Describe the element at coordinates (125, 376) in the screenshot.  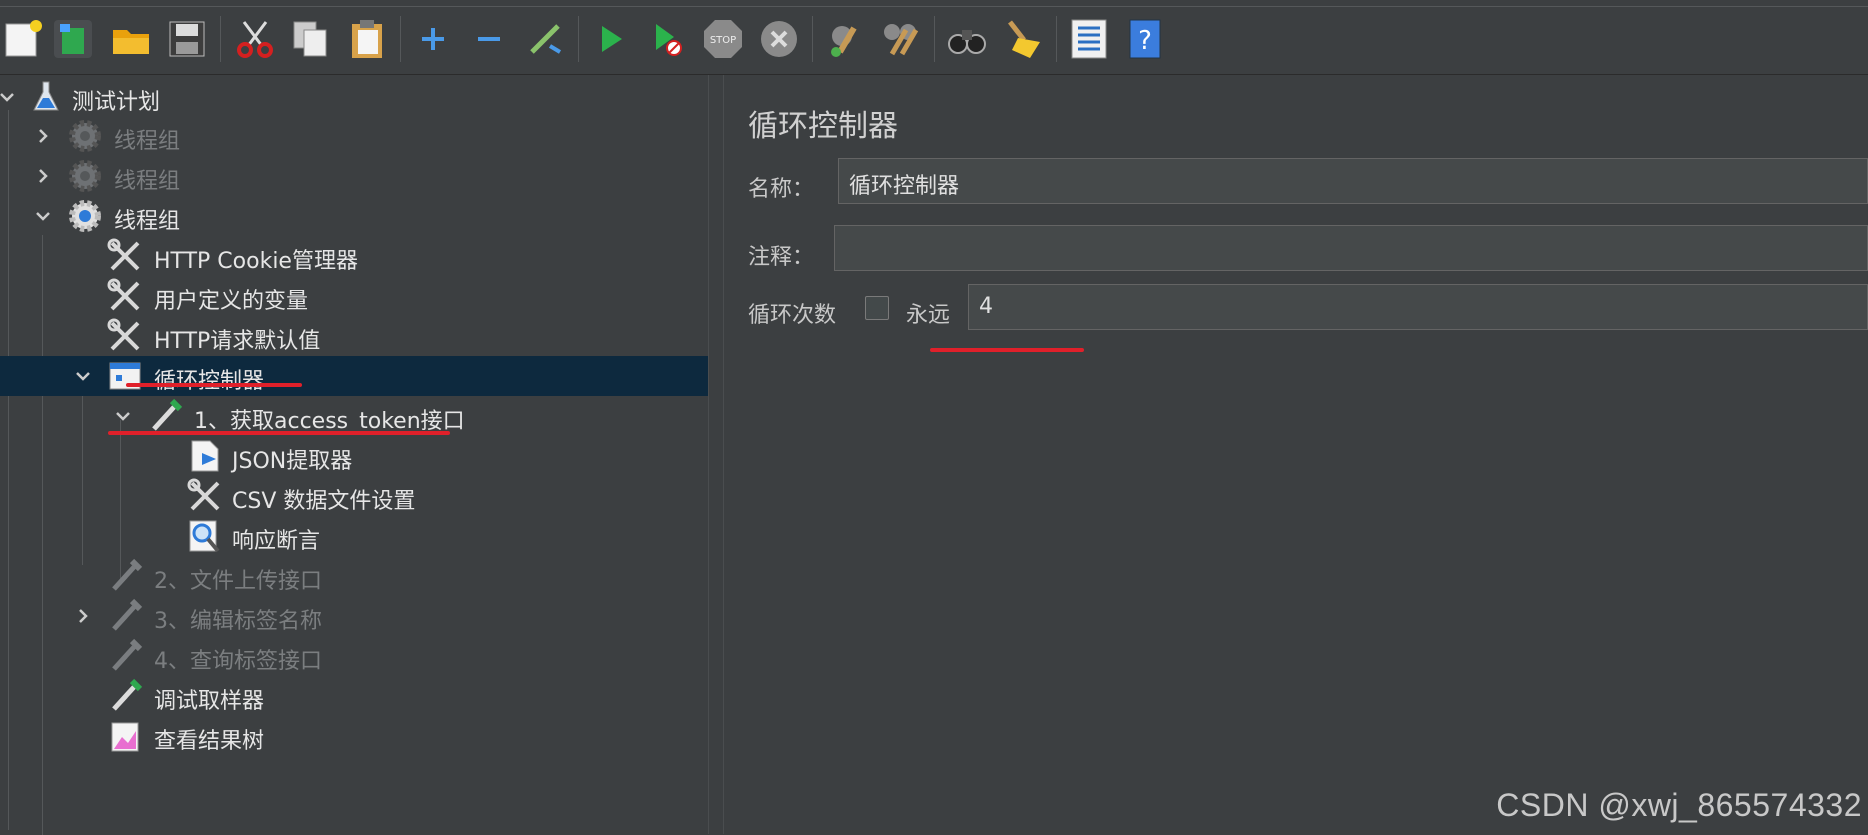
I see `loop-controller-icon` at that location.